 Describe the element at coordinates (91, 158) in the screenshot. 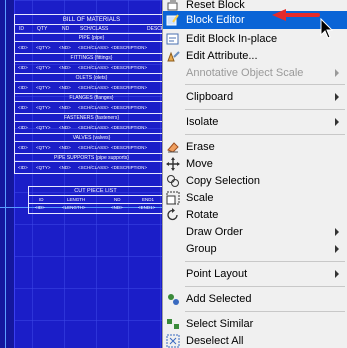

I see `bom-section: PIPE SUPPORTS {pipe supports}` at that location.